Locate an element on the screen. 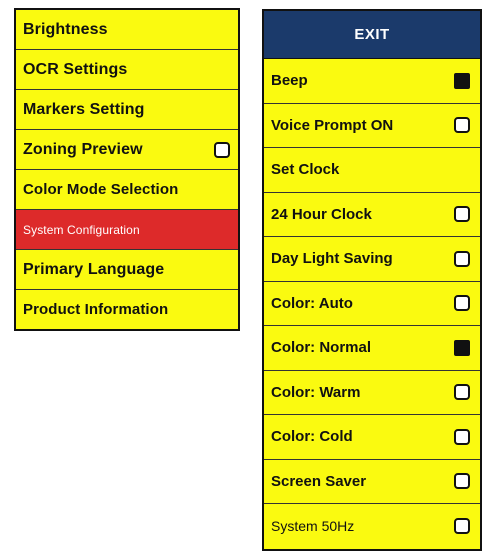 The image size is (489, 551). submenu-item-voice-prompt: Voice Prompt ON is located at coordinates (372, 126).